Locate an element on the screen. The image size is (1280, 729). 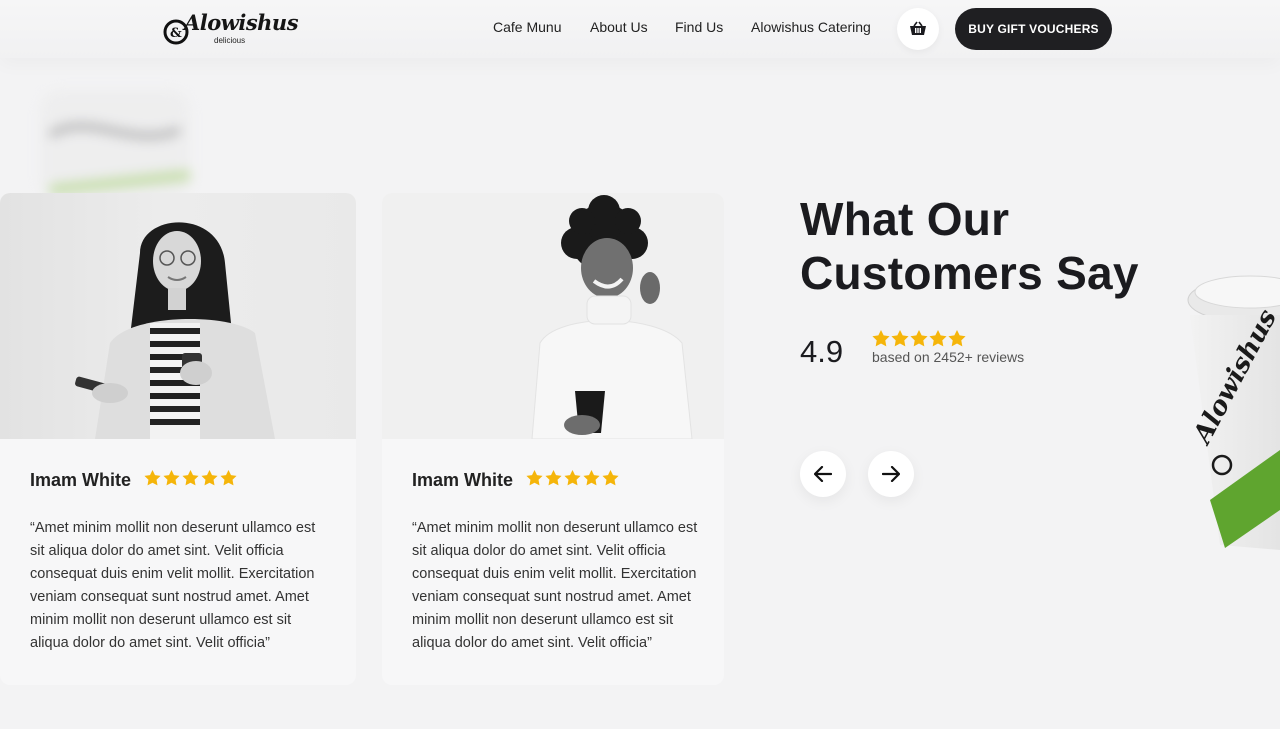
arrow-right-icon is located at coordinates (891, 474).